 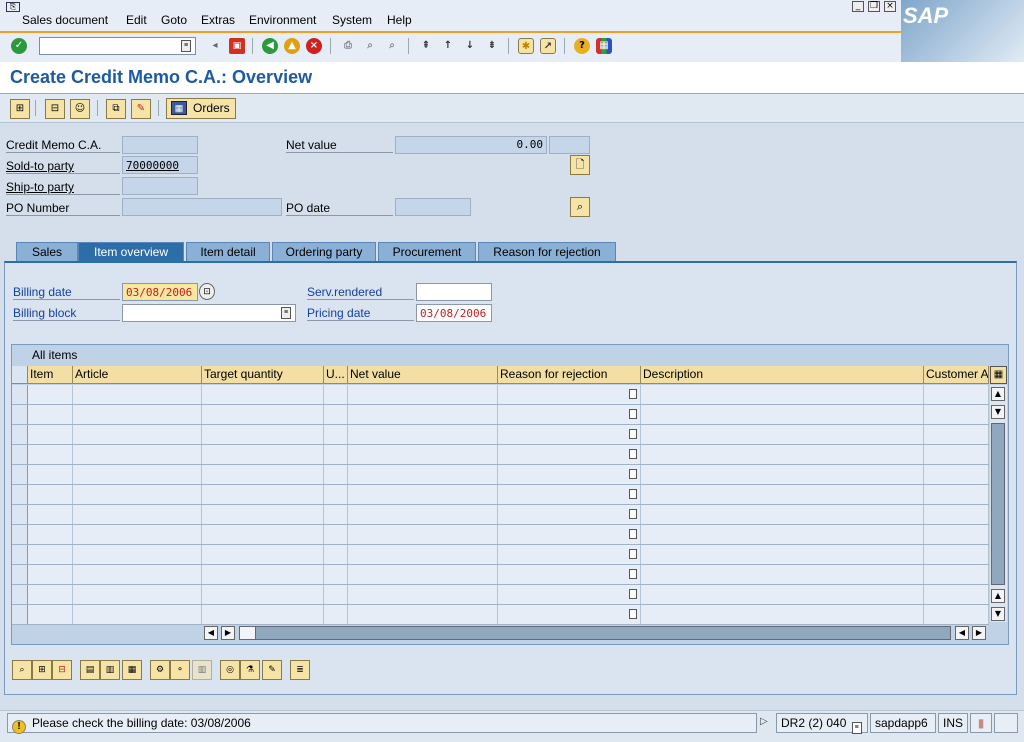 What do you see at coordinates (348, 46) in the screenshot?
I see `print-icon: ⎙` at bounding box center [348, 46].